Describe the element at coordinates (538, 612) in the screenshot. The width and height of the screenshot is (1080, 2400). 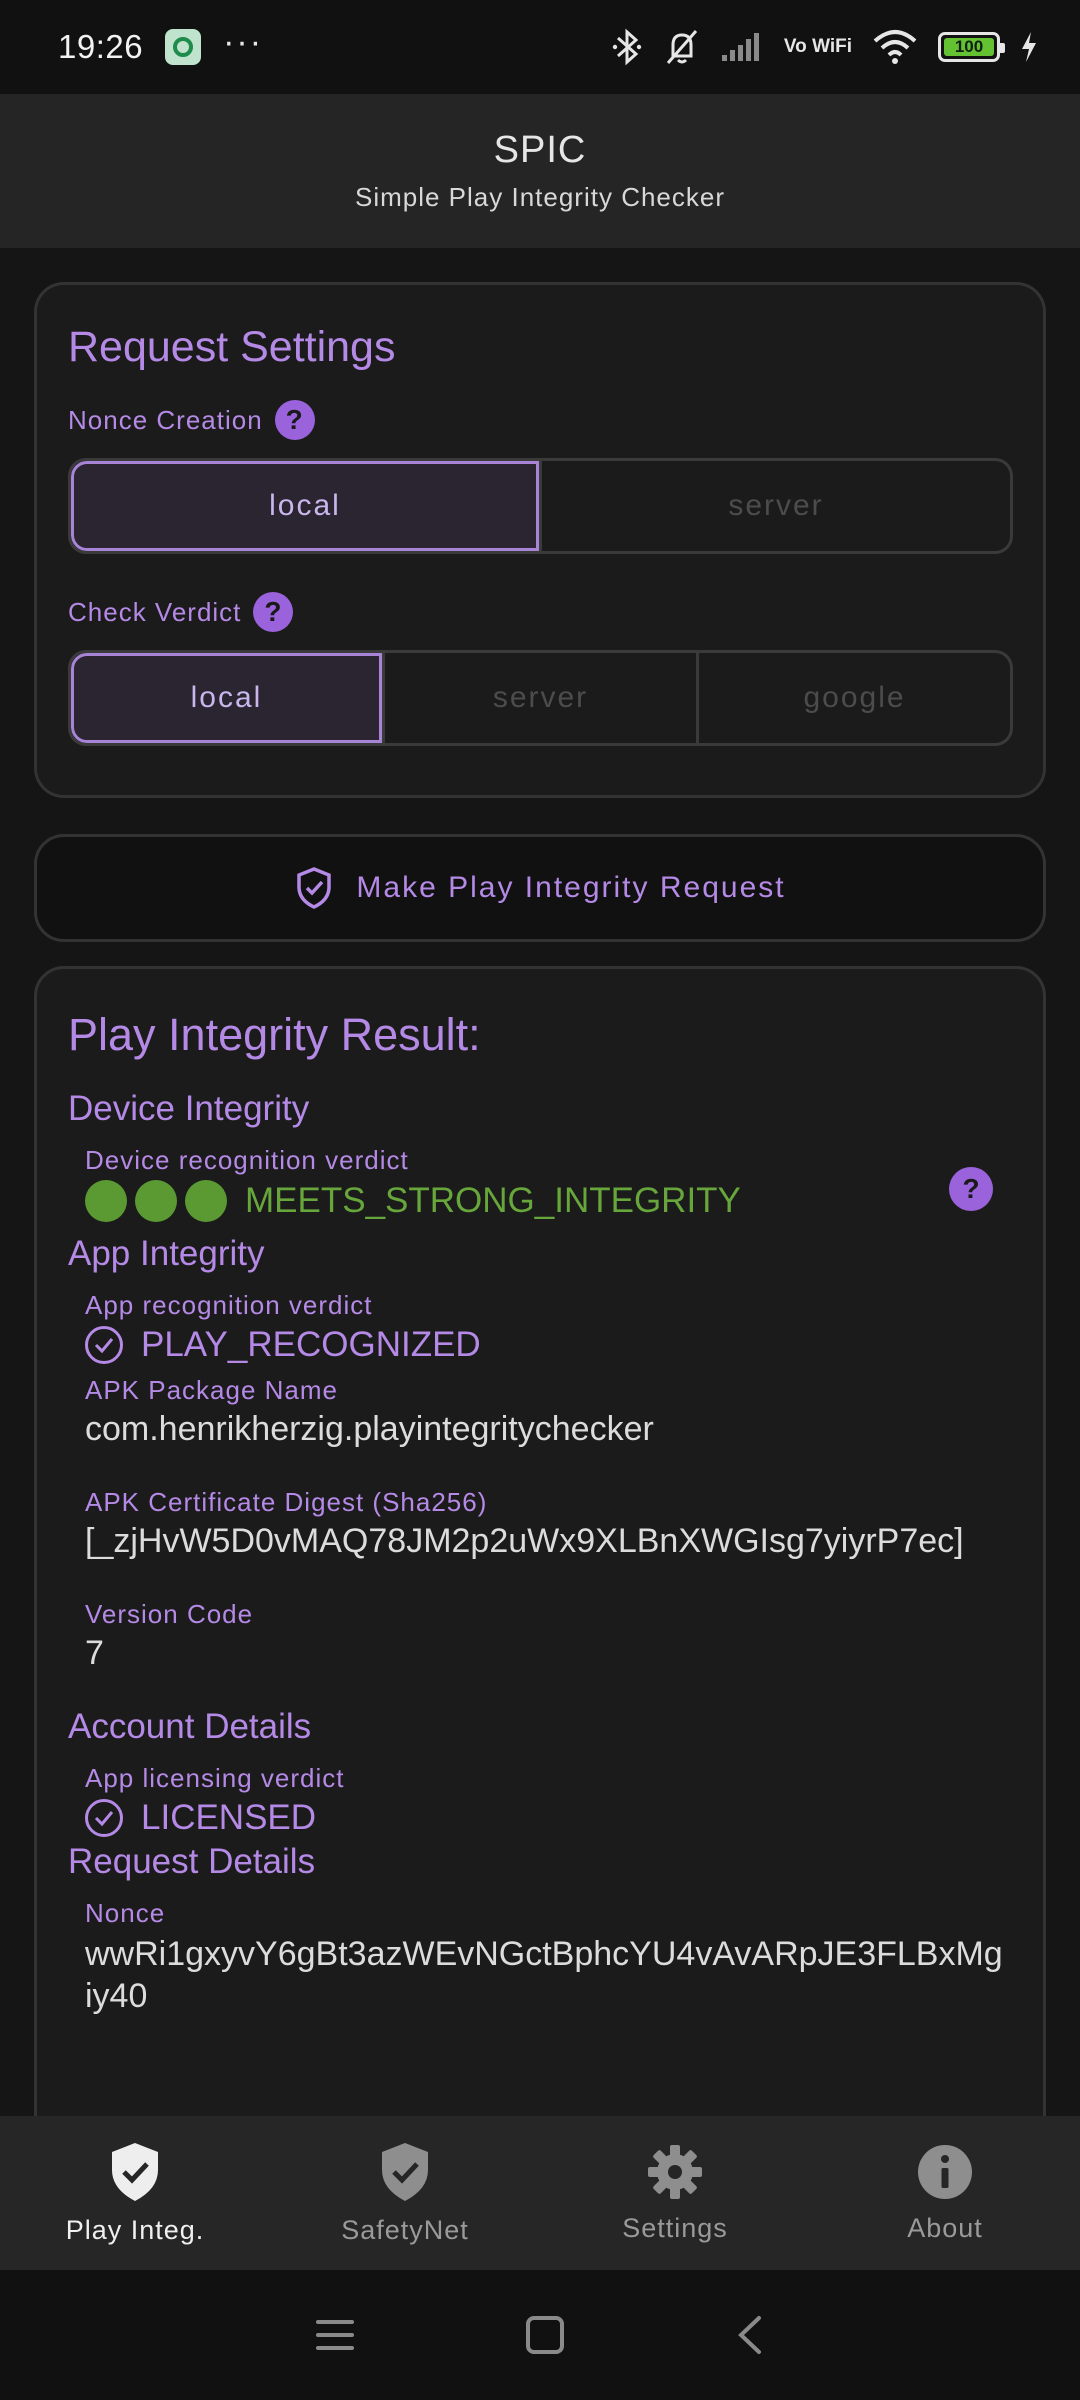
I see `check-verdict-label-row: Check Verdict ?` at that location.